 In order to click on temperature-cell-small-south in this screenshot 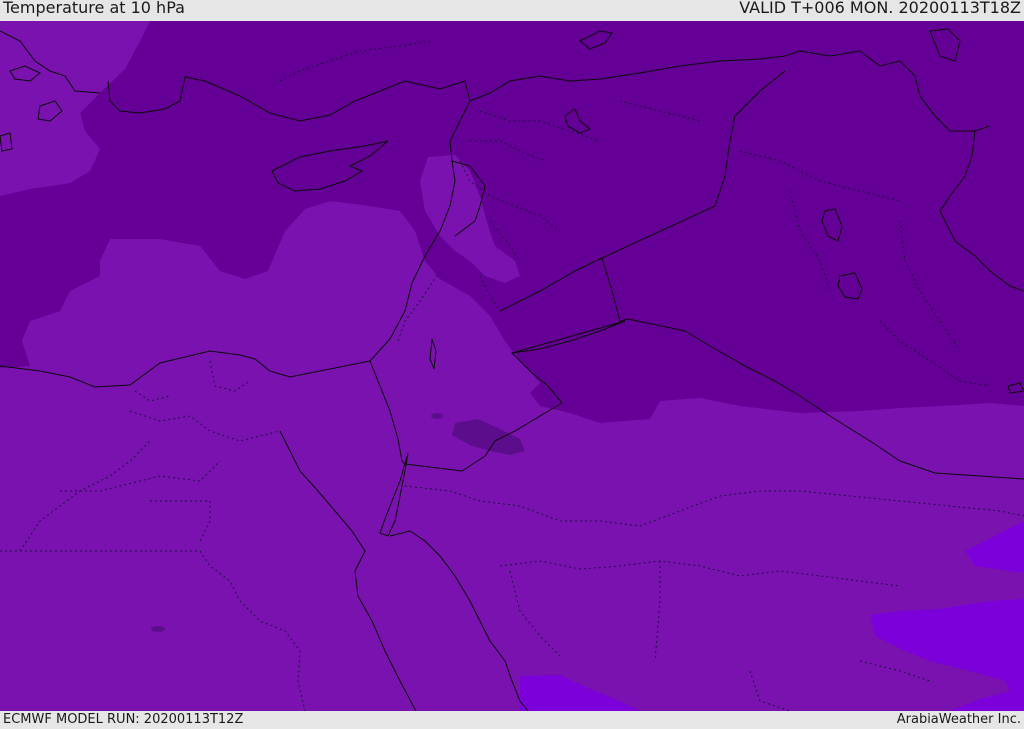, I will do `click(158, 629)`.